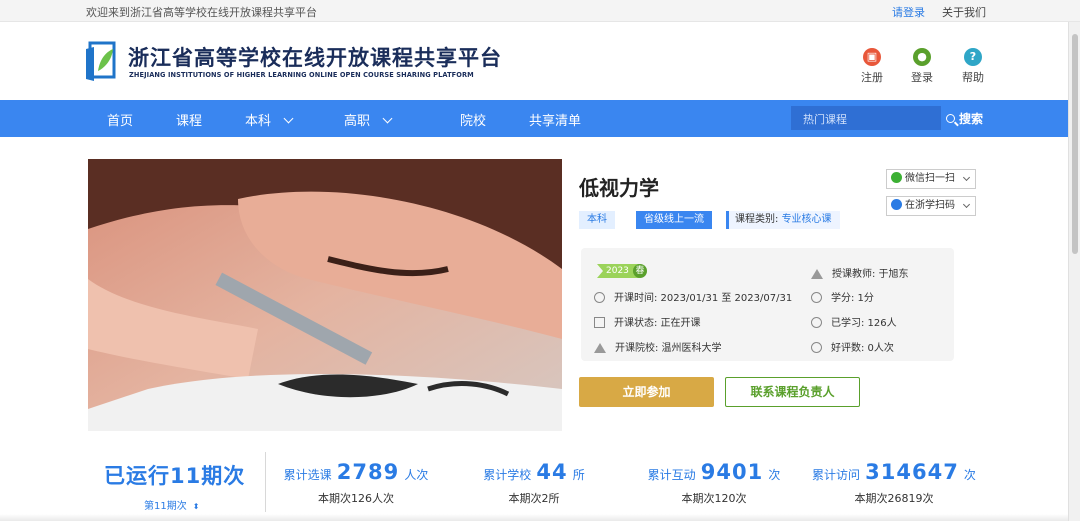 This screenshot has height=521, width=1080. I want to click on search-input: 热门课程, so click(866, 118).